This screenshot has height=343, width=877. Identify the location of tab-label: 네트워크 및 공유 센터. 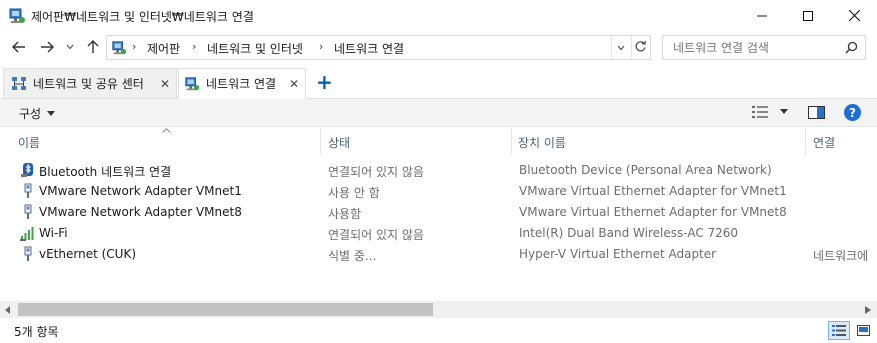
(88, 84).